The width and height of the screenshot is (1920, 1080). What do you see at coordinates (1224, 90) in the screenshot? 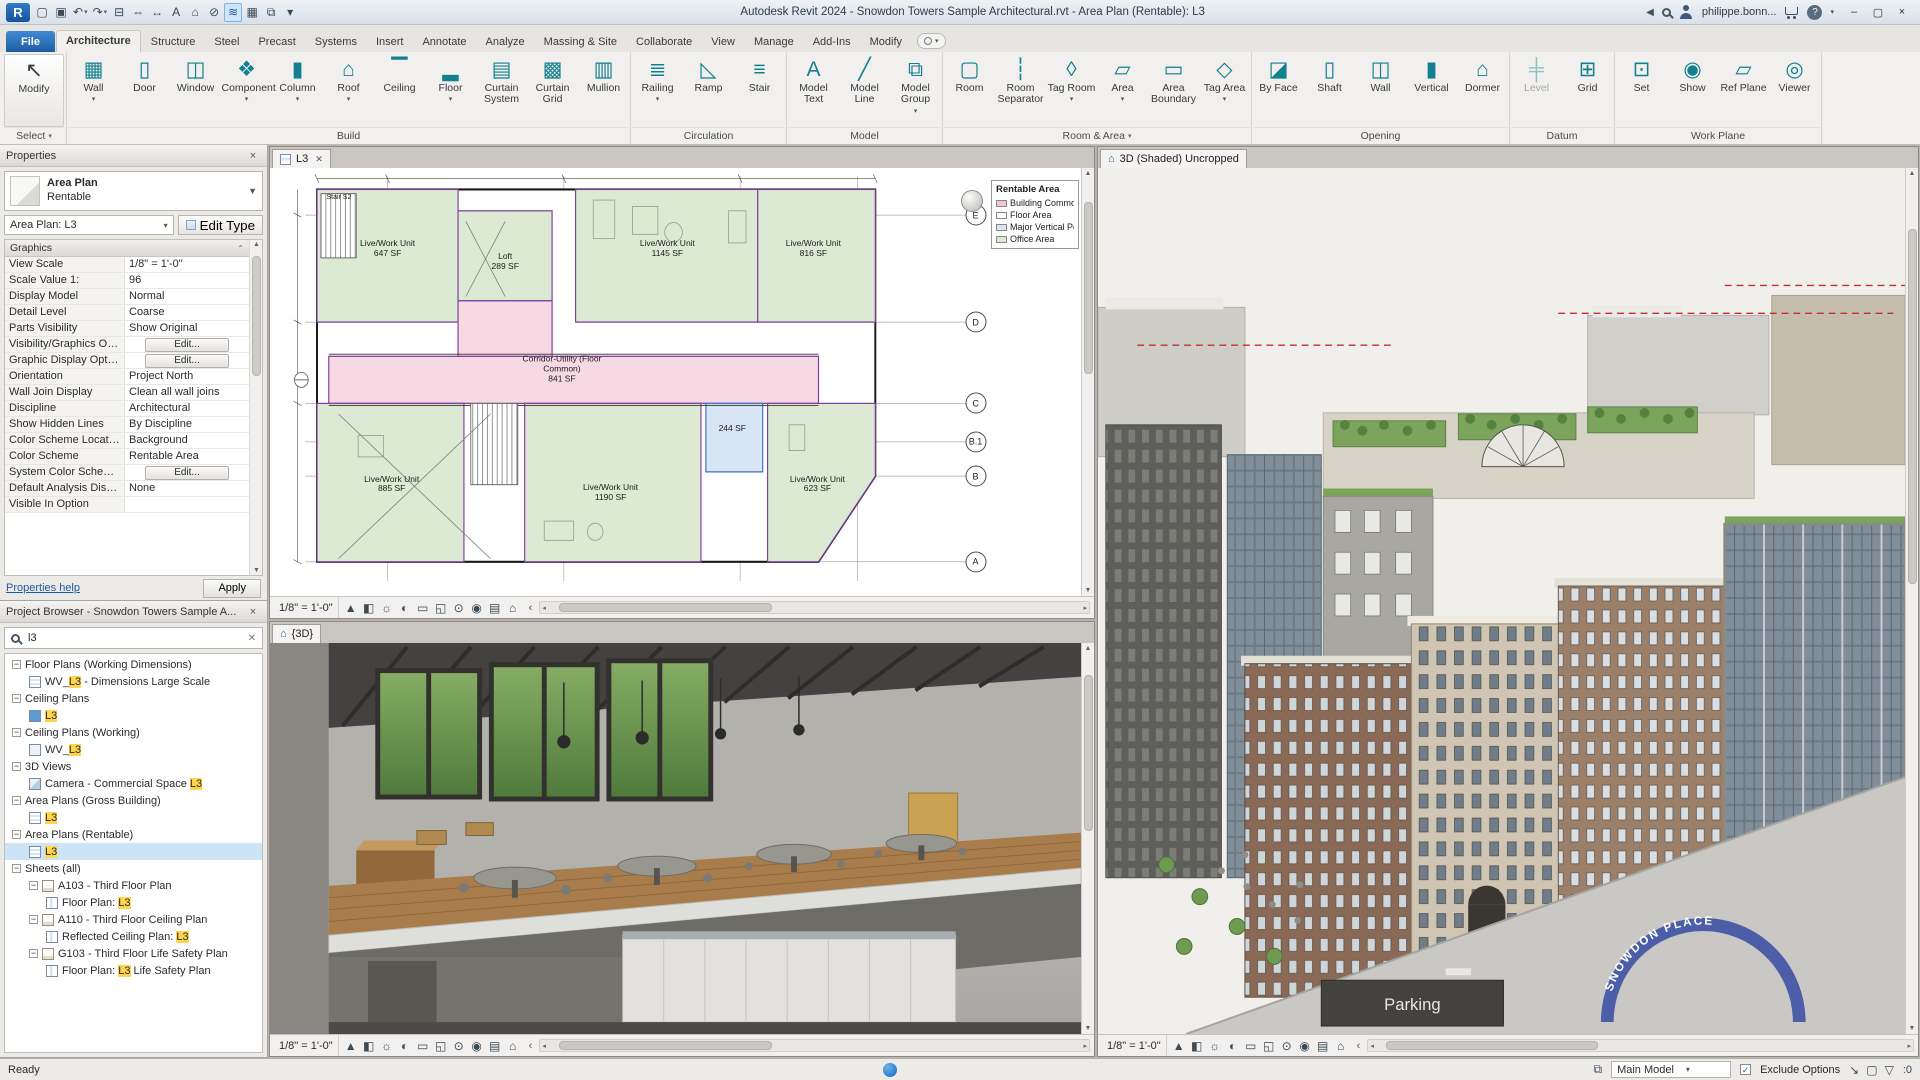
I see `tag-area-button: ◇ Tag Area ▾` at bounding box center [1224, 90].